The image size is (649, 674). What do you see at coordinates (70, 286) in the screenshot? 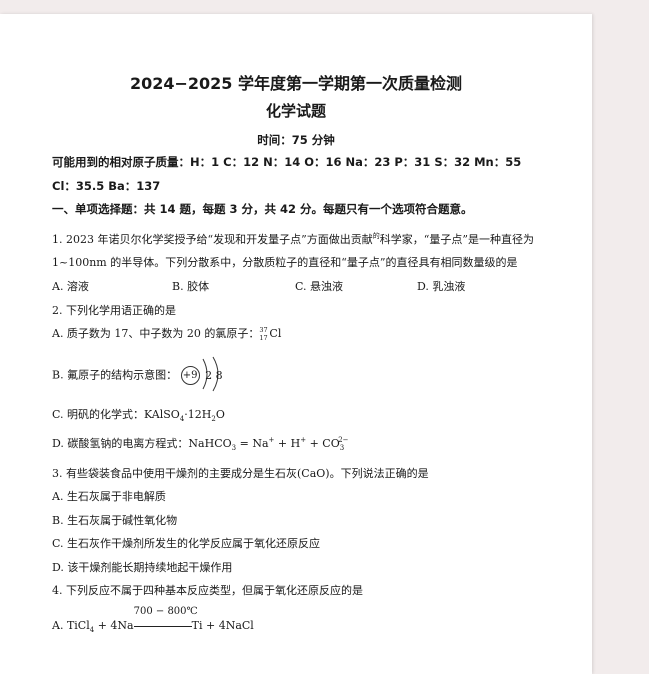
I see `q1-option-a: A. 溶液` at bounding box center [70, 286].